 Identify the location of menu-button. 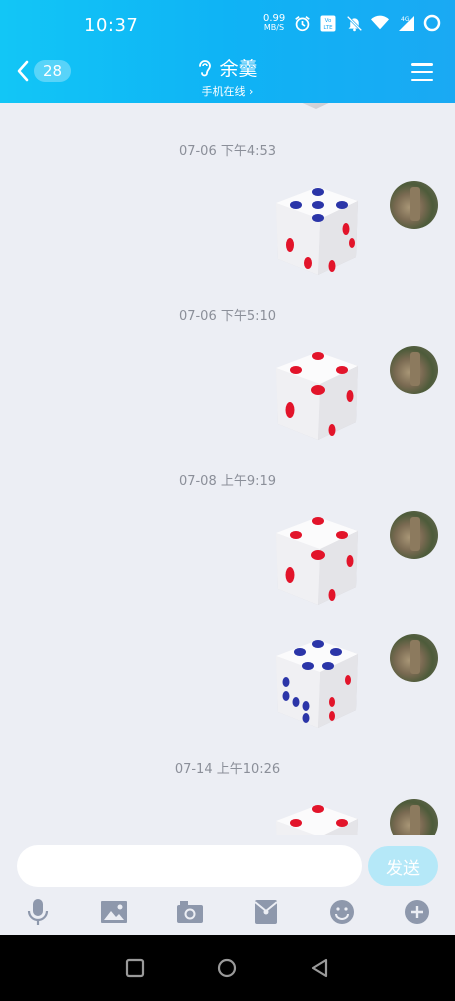
(422, 72).